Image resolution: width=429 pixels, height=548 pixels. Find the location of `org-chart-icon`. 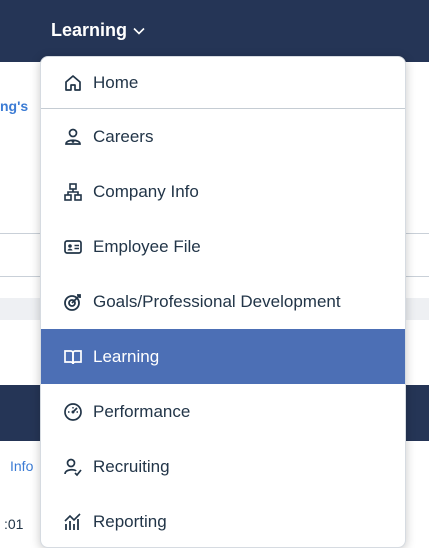

org-chart-icon is located at coordinates (73, 192).